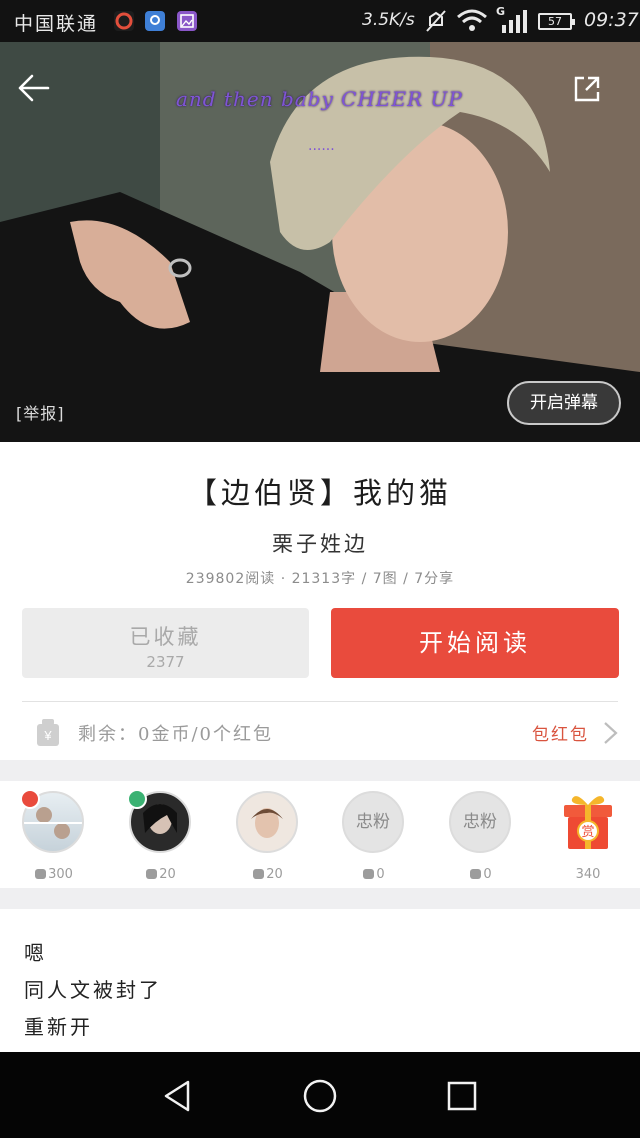 This screenshot has height=1138, width=640. What do you see at coordinates (320, 701) in the screenshot?
I see `divider` at bounding box center [320, 701].